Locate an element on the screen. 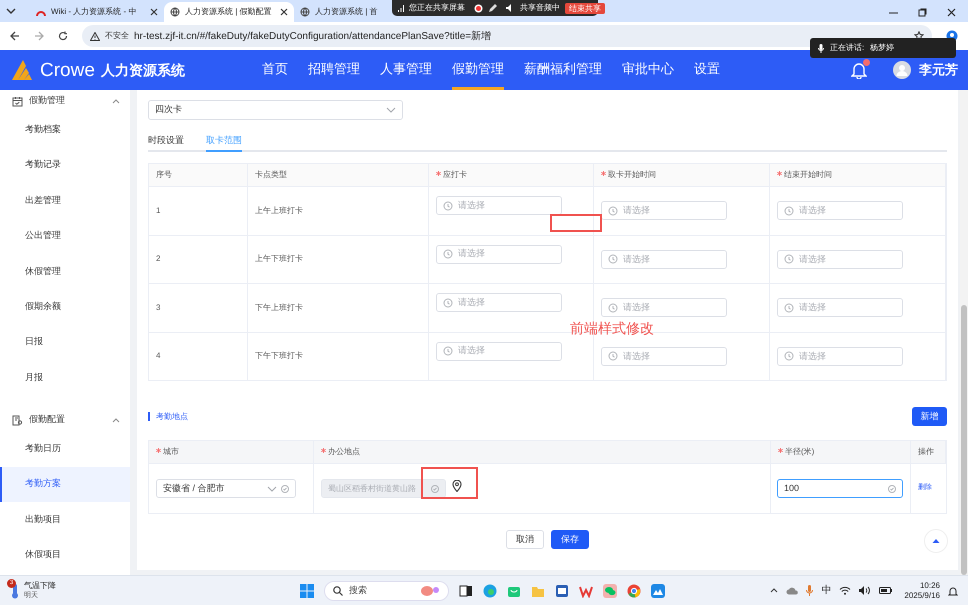 The image size is (968, 605). notification-icon is located at coordinates (953, 591).